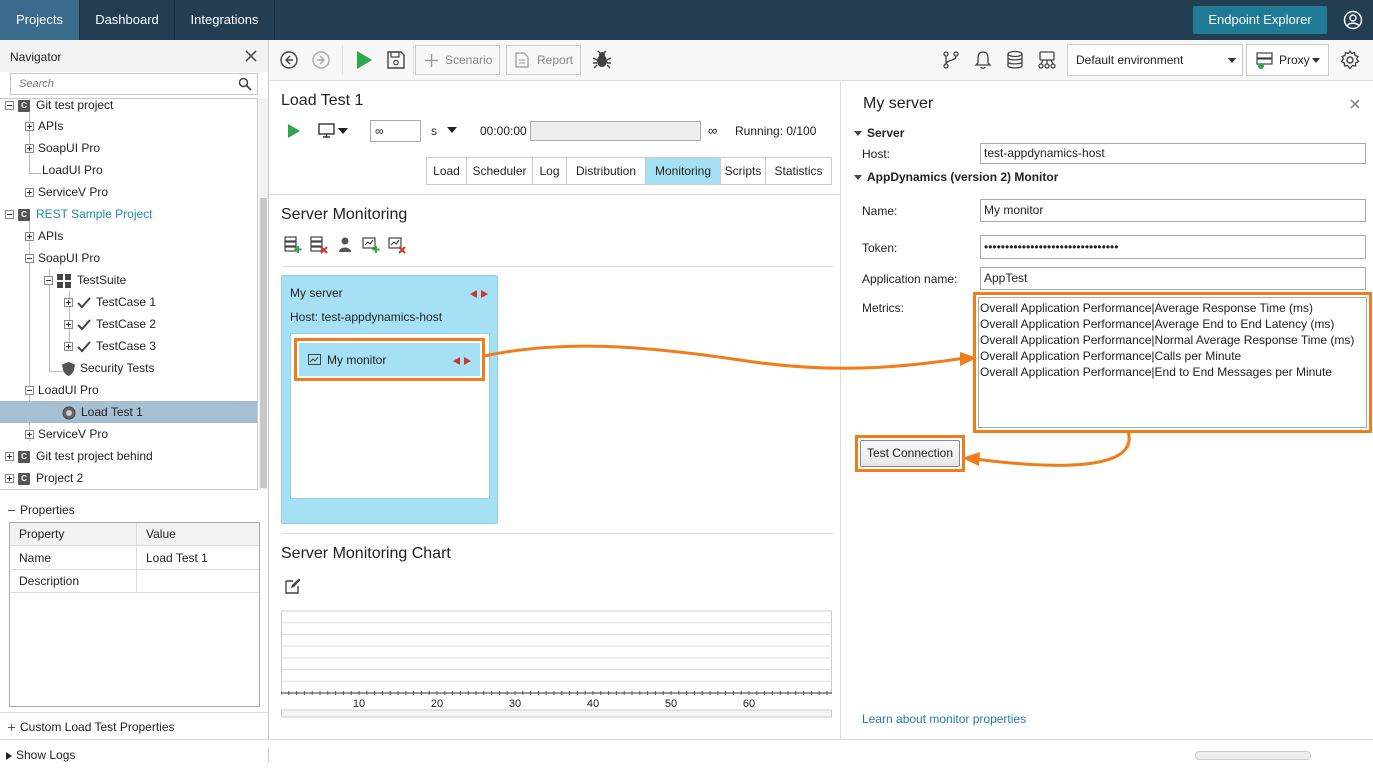 This screenshot has width=1373, height=768. What do you see at coordinates (944, 719) in the screenshot?
I see `learn-about-monitor-properties-link: Learn about monitor properties` at bounding box center [944, 719].